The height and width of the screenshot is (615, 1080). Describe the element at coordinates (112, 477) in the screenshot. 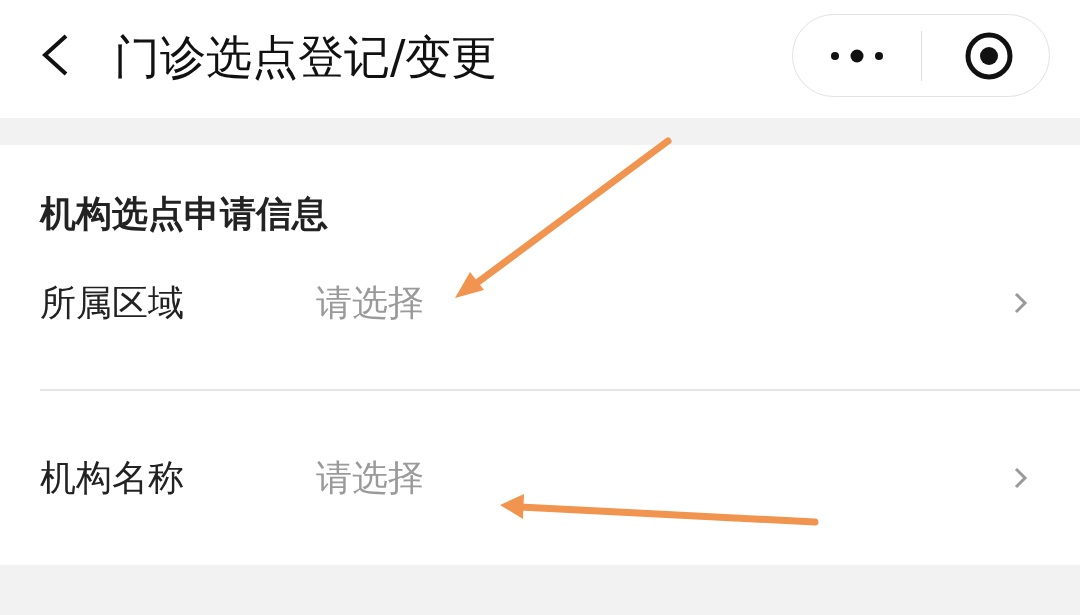

I see `field-label: 机构名称` at that location.